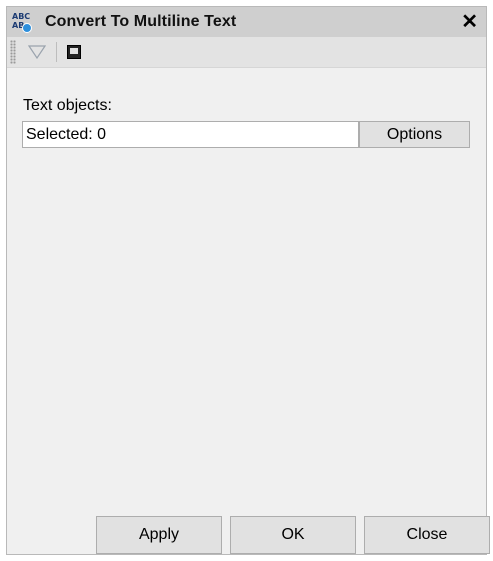 Image resolution: width=493 pixels, height=561 pixels. What do you see at coordinates (56, 52) in the screenshot?
I see `toolbar-separator` at bounding box center [56, 52].